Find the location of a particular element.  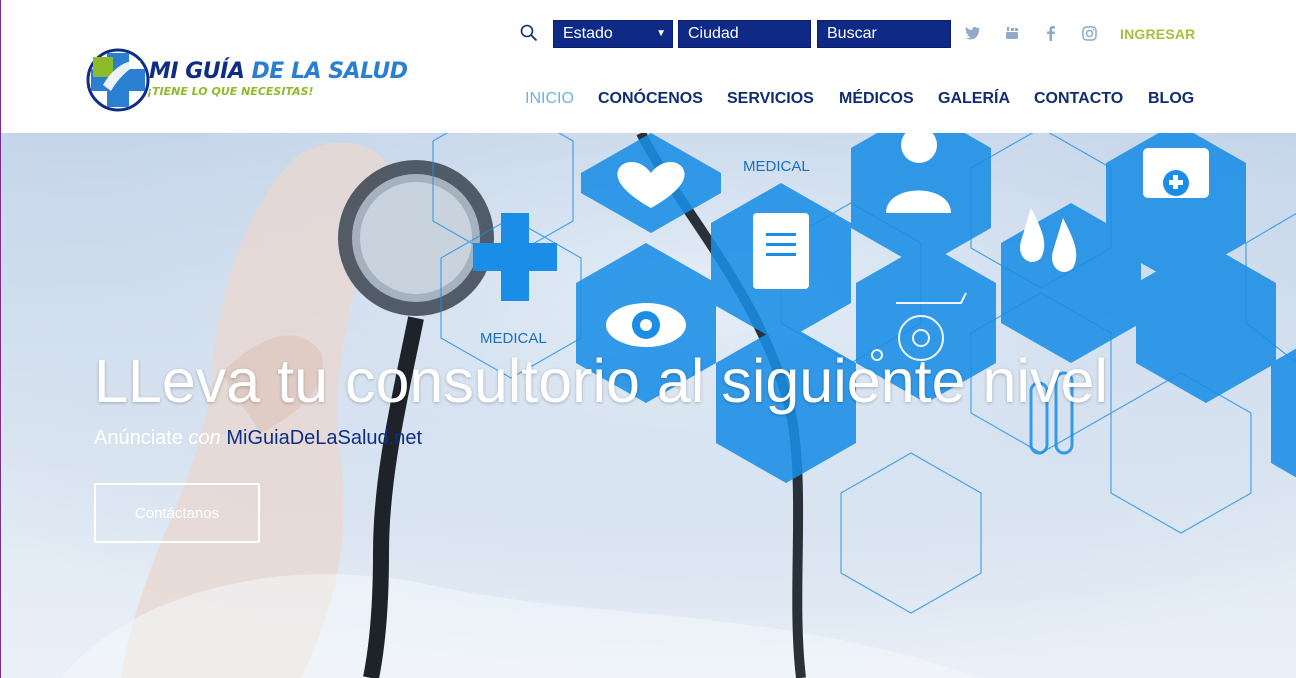

medical-label-2: MEDICAL is located at coordinates (513, 338).